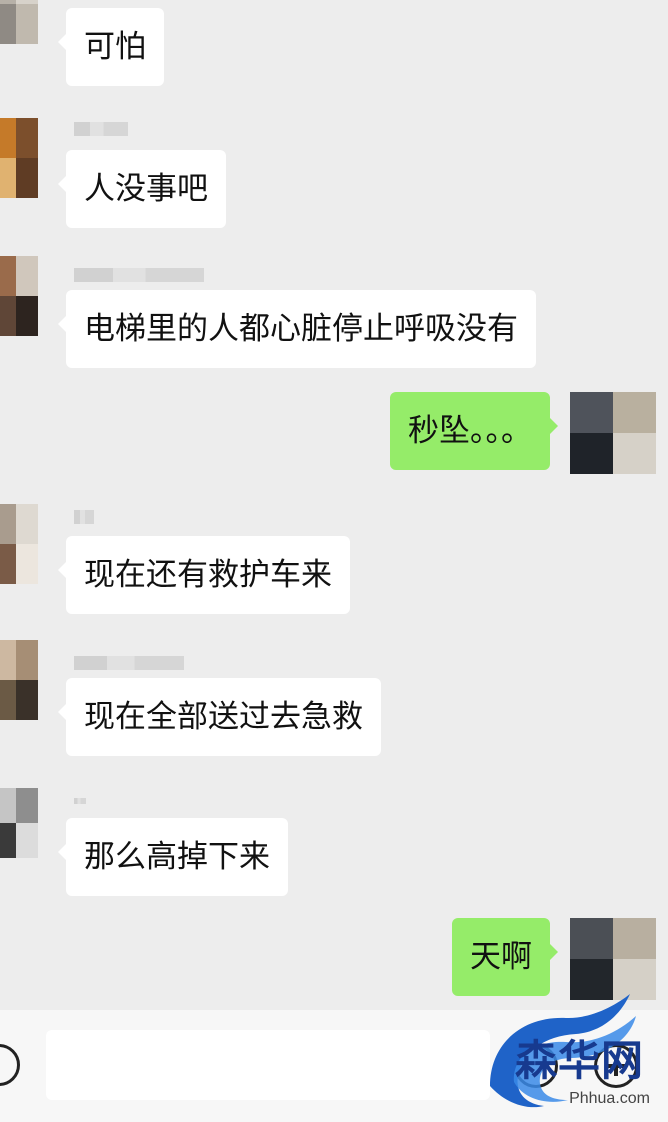 The image size is (668, 1122). What do you see at coordinates (579, 1060) in the screenshot?
I see `watermark-brand: 森华网` at bounding box center [579, 1060].